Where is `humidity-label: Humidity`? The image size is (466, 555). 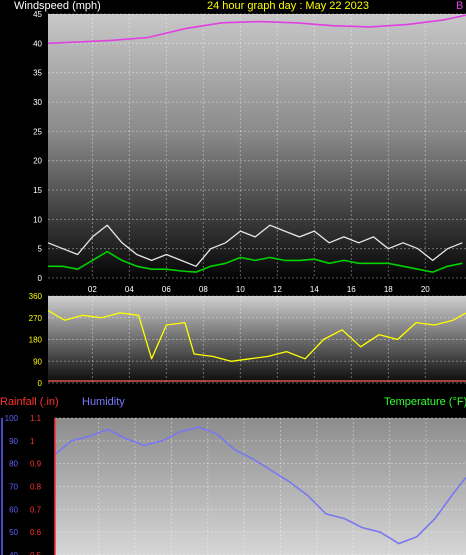
humidity-label: Humidity is located at coordinates (103, 402).